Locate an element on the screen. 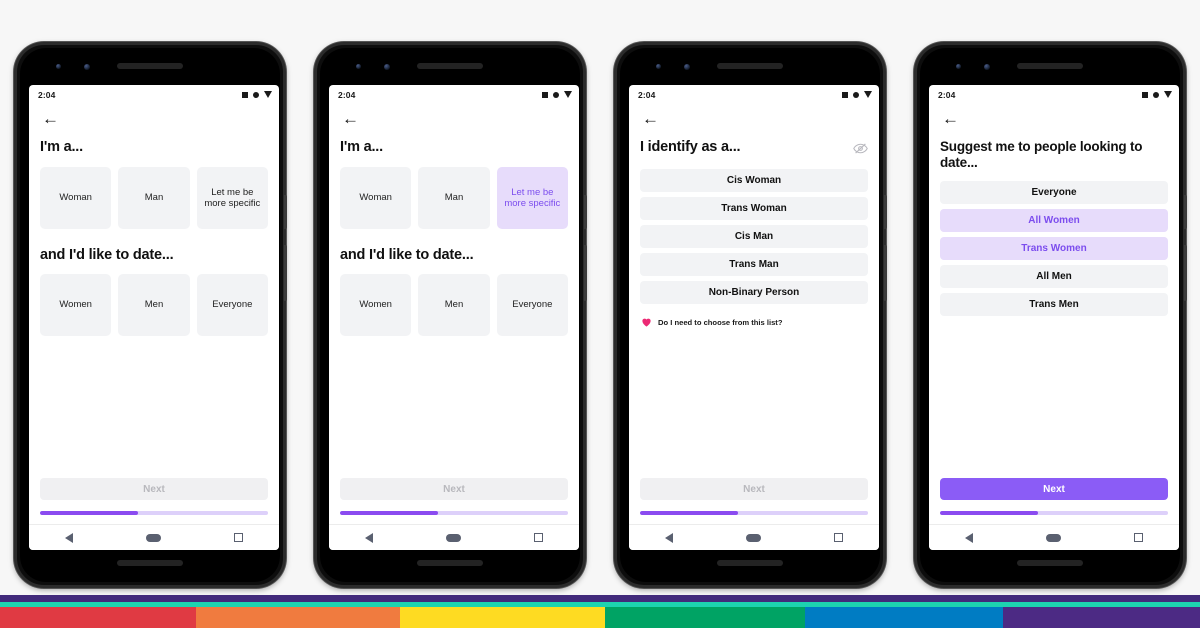 Image resolution: width=1200 pixels, height=628 pixels. eye-hidden-icon is located at coordinates (860, 150).